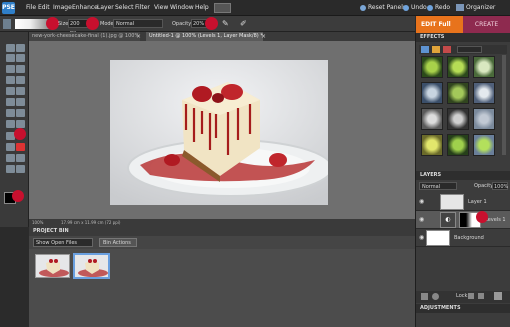 This screenshot has height=327, width=510. Describe the element at coordinates (10, 169) in the screenshot. I see `blur-tool-icon` at that location.